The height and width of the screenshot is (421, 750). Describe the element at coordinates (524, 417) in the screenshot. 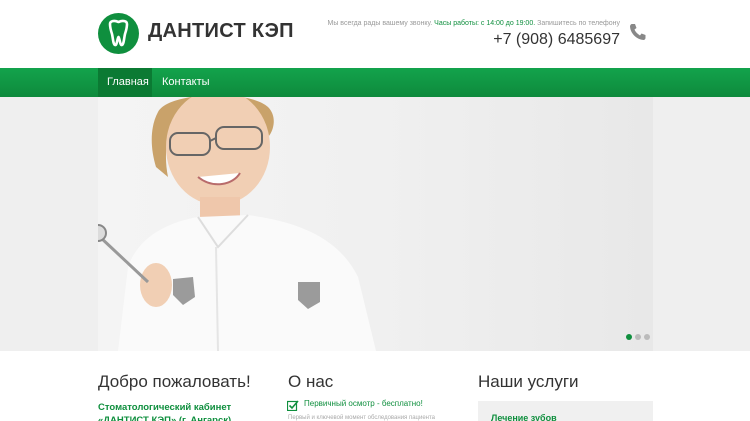

I see `service-item: Лечение зубов` at that location.